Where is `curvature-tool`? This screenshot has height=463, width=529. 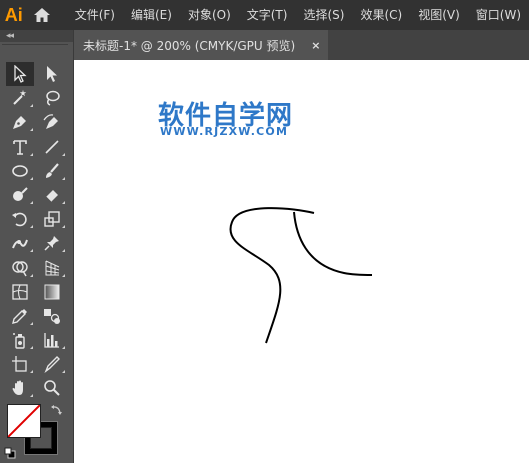
curvature-tool is located at coordinates (52, 122).